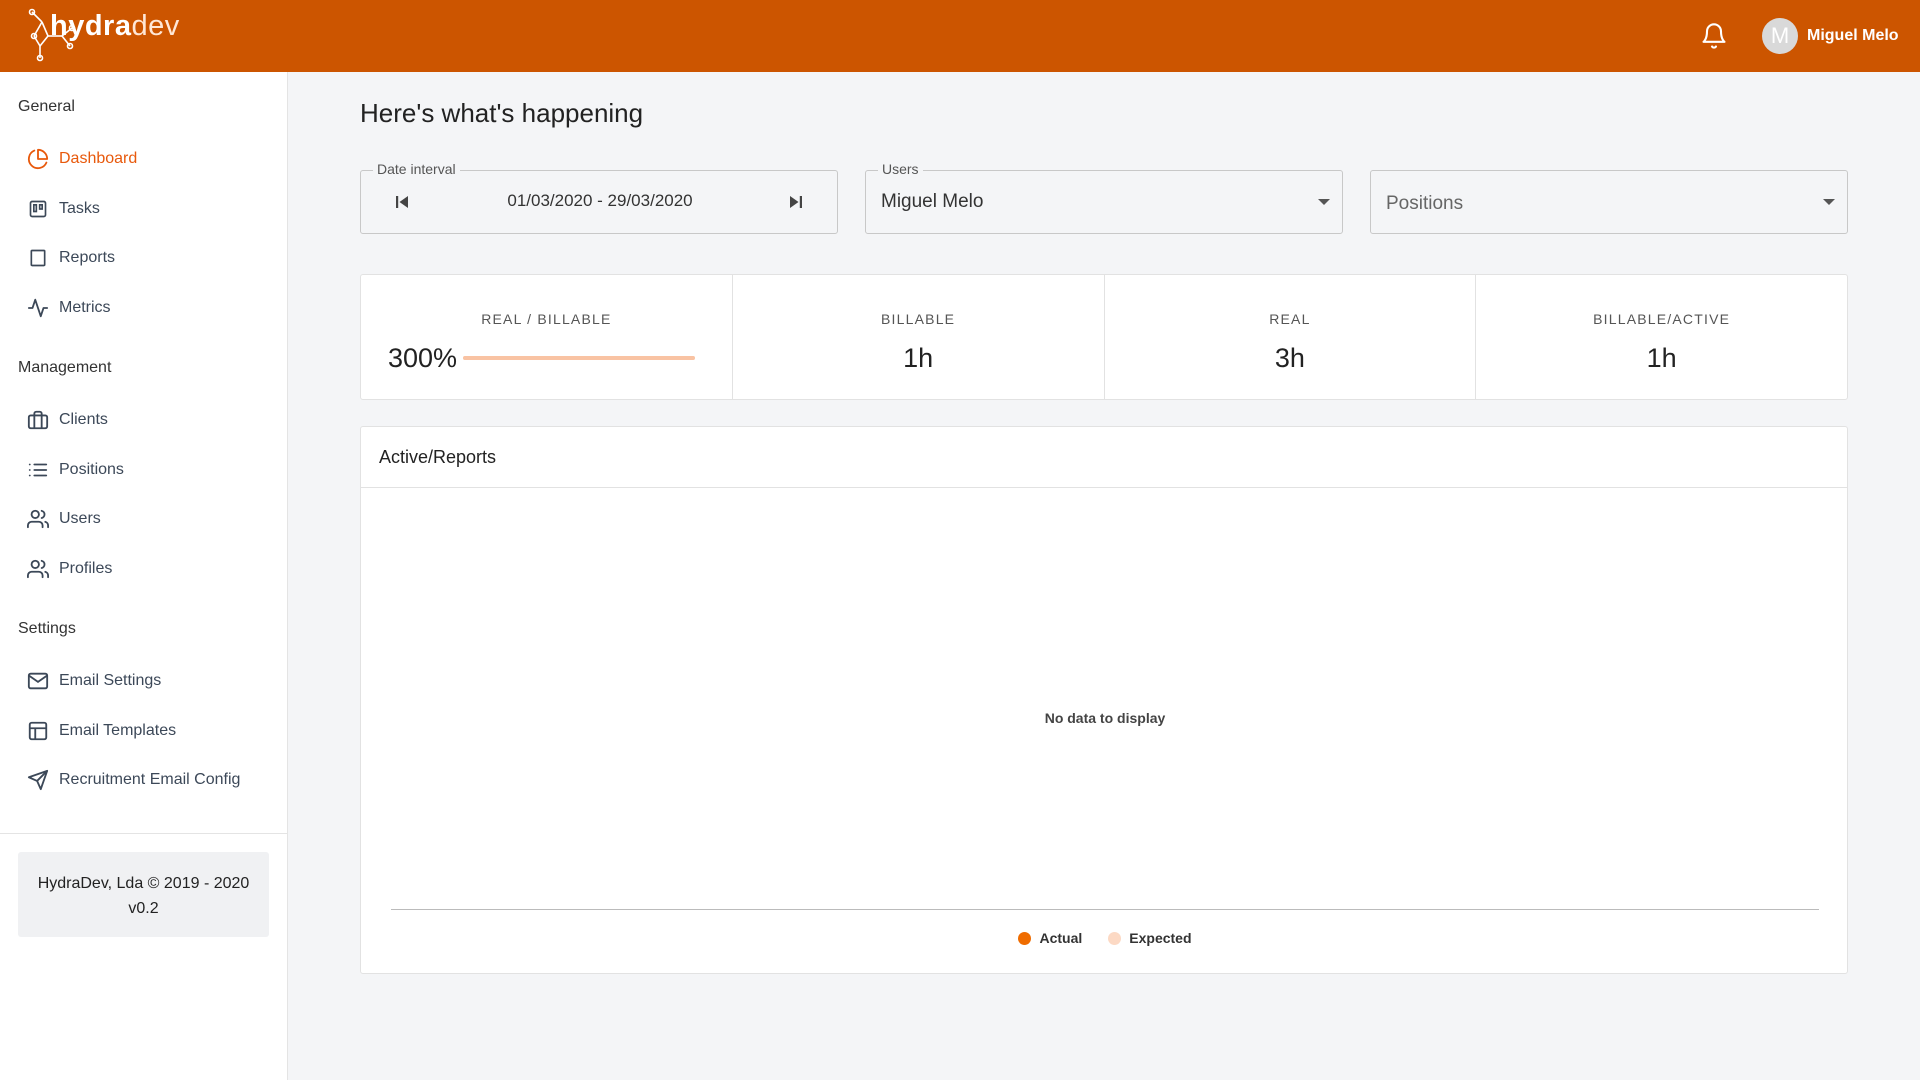 The image size is (1920, 1080). What do you see at coordinates (87, 257) in the screenshot?
I see `sidebar-item-label: Reports` at bounding box center [87, 257].